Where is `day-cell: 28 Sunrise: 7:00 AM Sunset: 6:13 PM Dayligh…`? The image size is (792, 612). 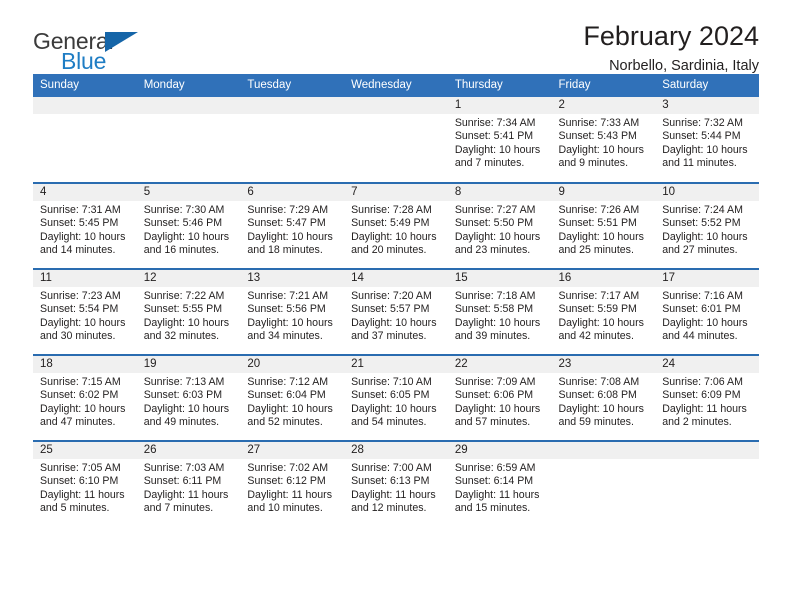
day-cell: 28 Sunrise: 7:00 AM Sunset: 6:13 PM Dayligh… is located at coordinates (396, 483).